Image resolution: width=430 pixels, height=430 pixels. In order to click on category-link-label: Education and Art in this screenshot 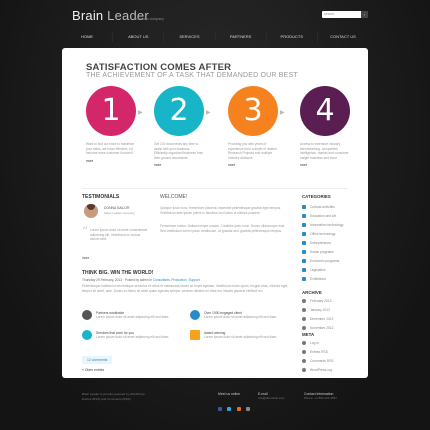, I will do `click(323, 216)`.